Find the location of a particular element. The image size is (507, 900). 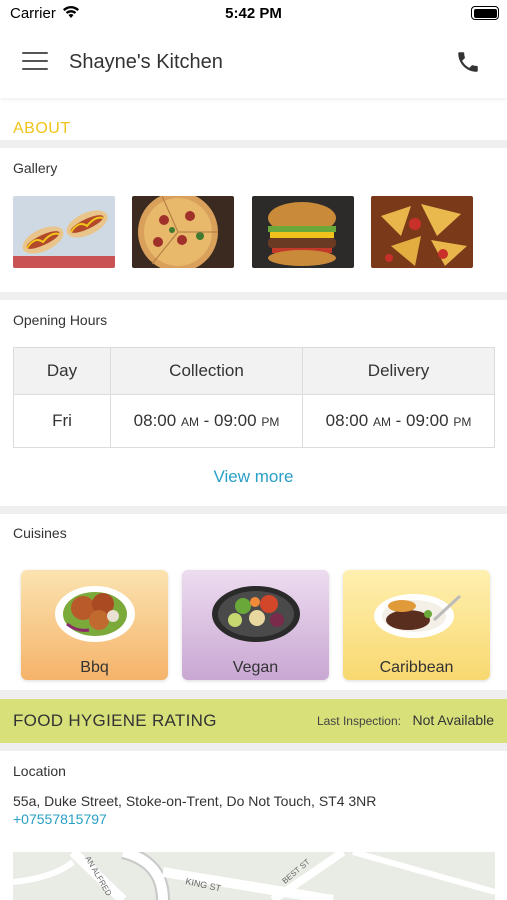

cuisine-card-caribbean: Caribbean is located at coordinates (416, 625).